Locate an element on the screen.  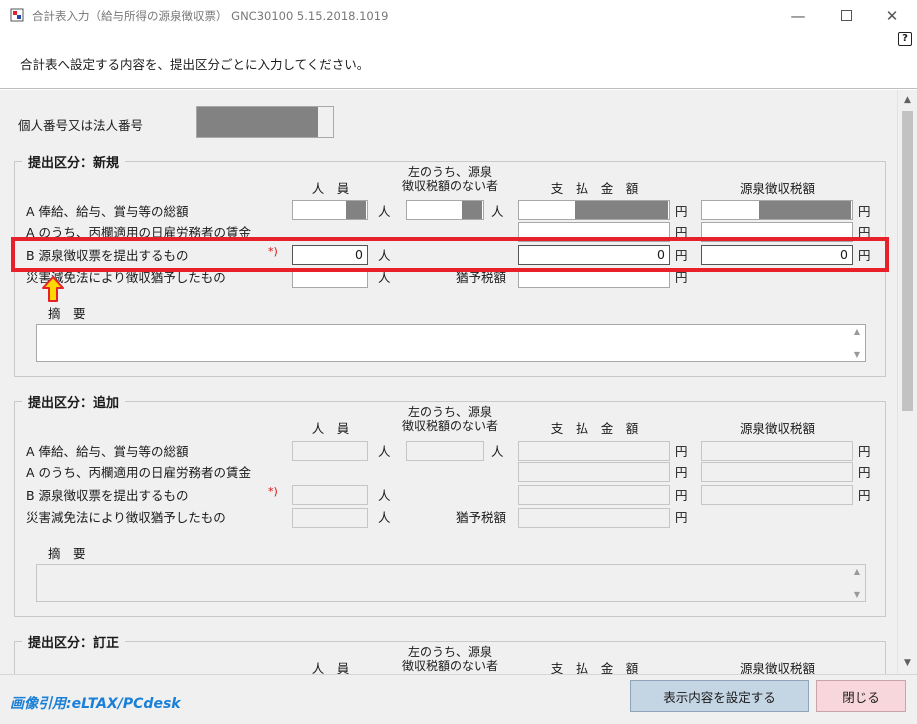
close-window-button: ✕ is located at coordinates (892, 15).